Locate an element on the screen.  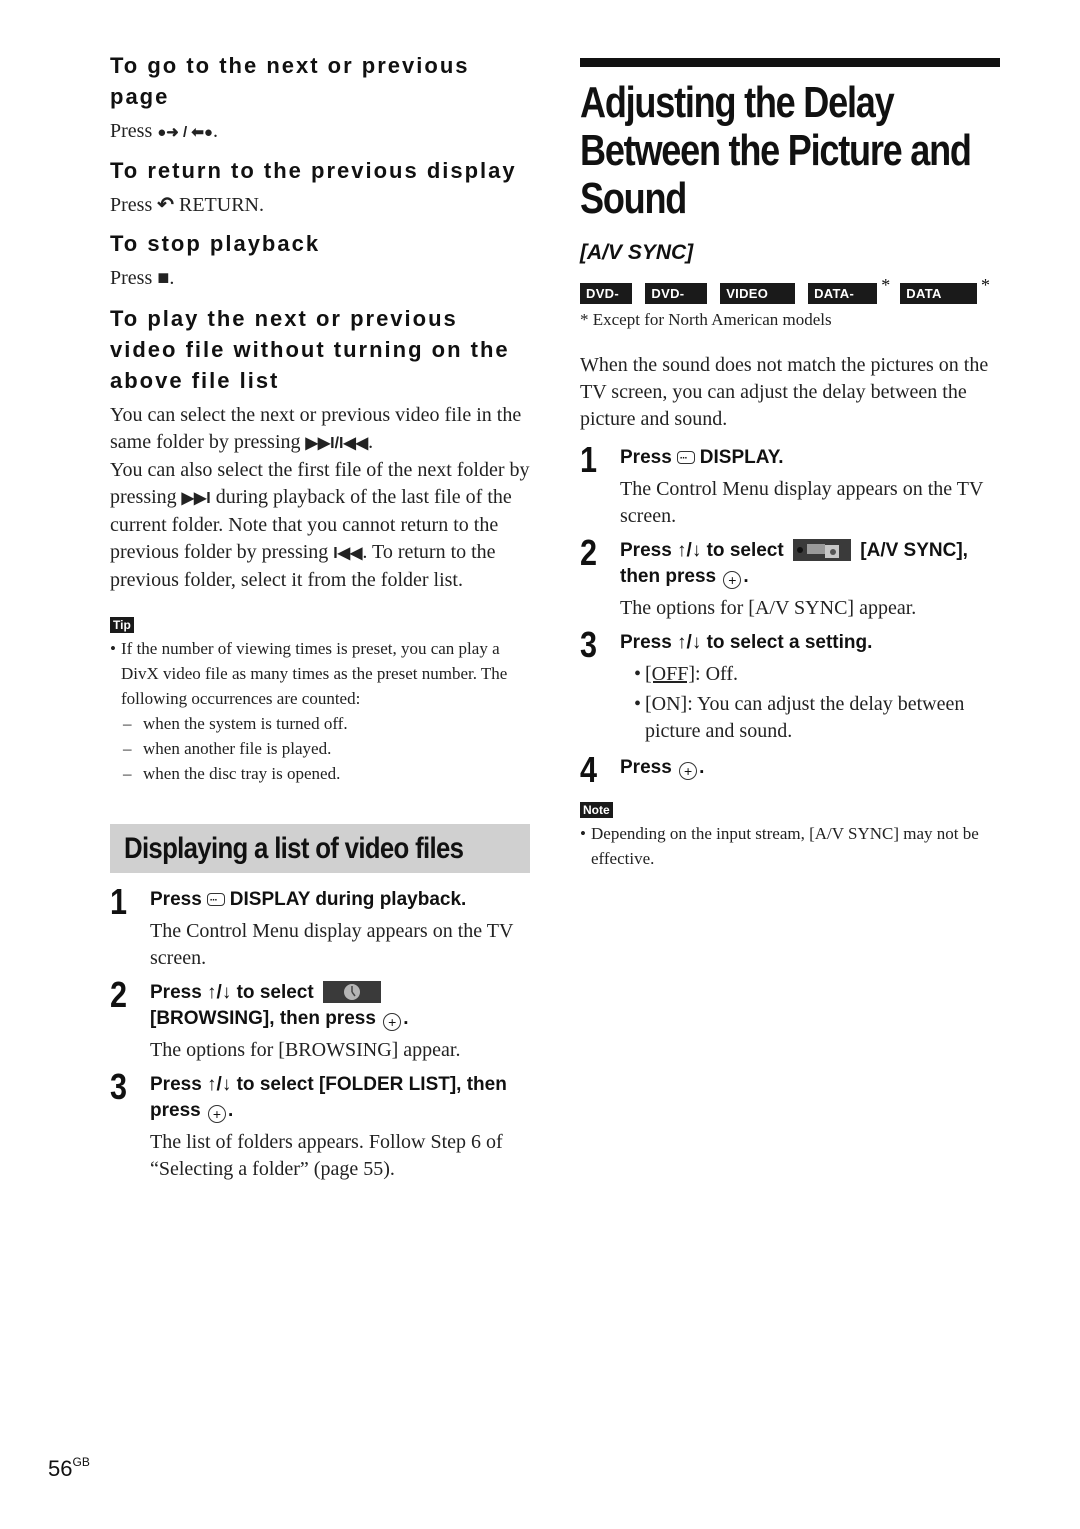
section-heading: Displaying a list of video files is located at coordinates (320, 848).